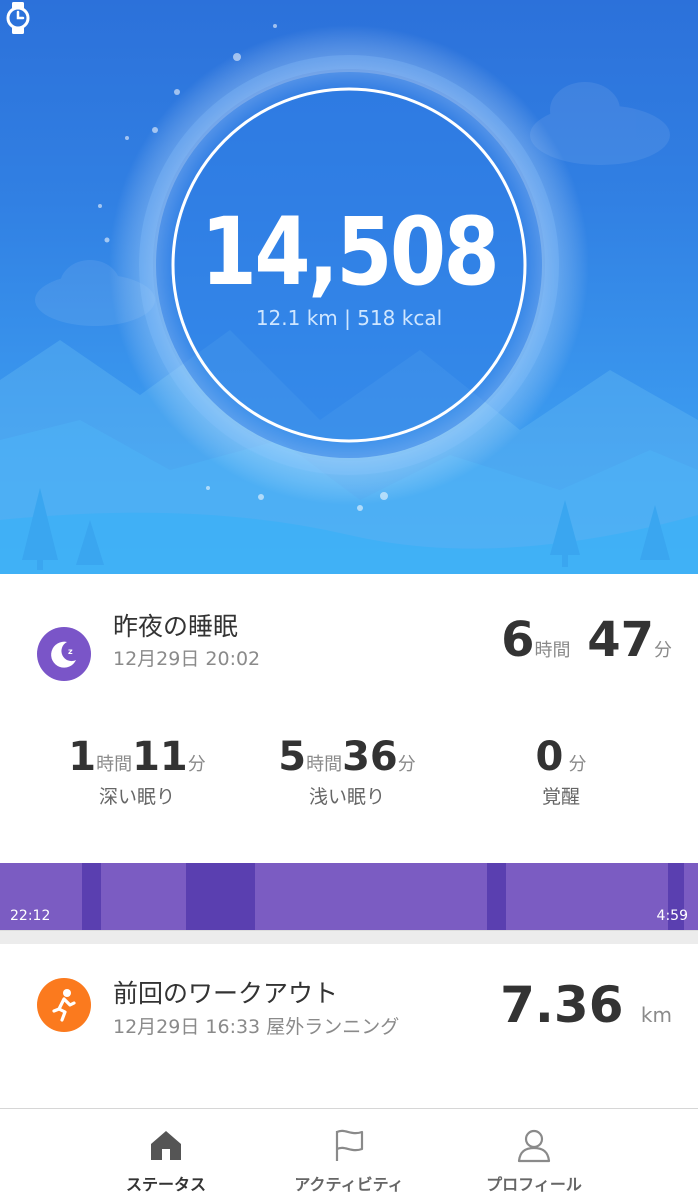 The image size is (698, 1201). What do you see at coordinates (586, 640) in the screenshot?
I see `sleep-total: 6時間 47分` at bounding box center [586, 640].